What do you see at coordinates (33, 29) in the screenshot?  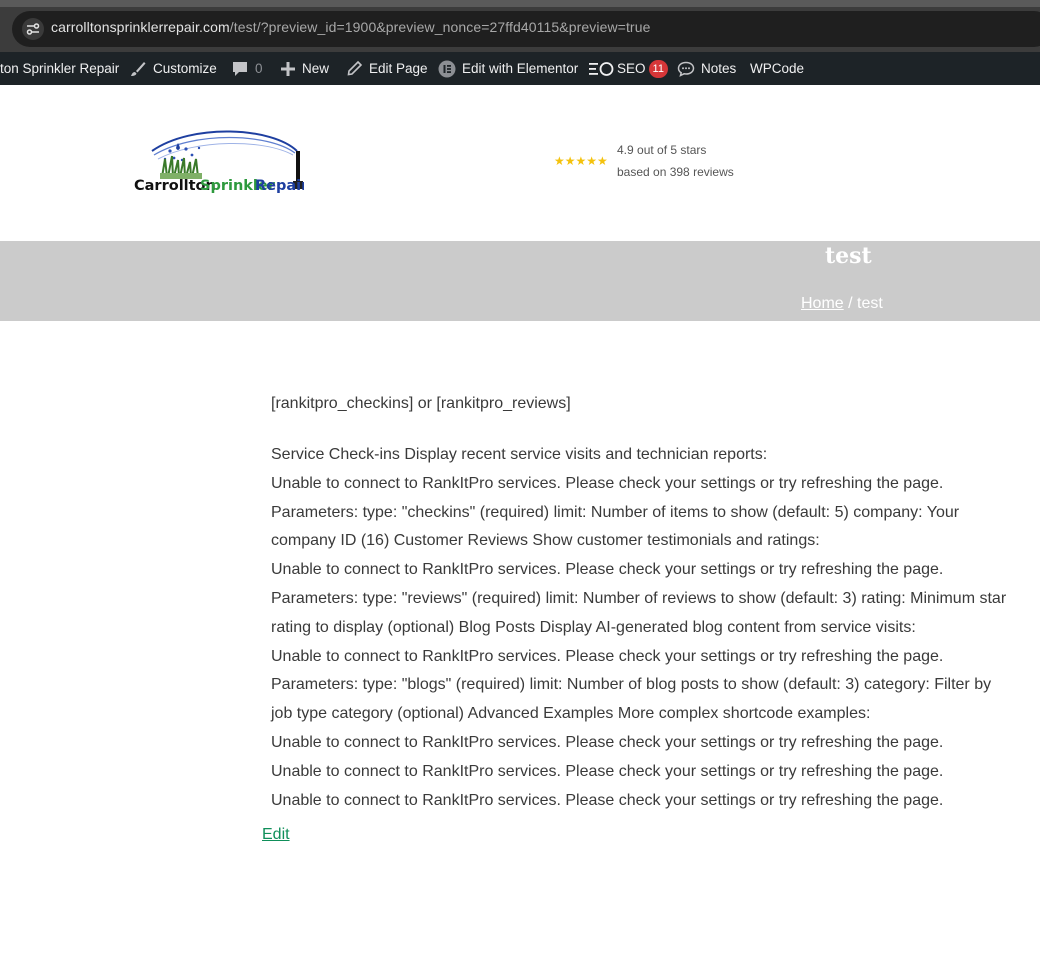 I see `site-info-icon` at bounding box center [33, 29].